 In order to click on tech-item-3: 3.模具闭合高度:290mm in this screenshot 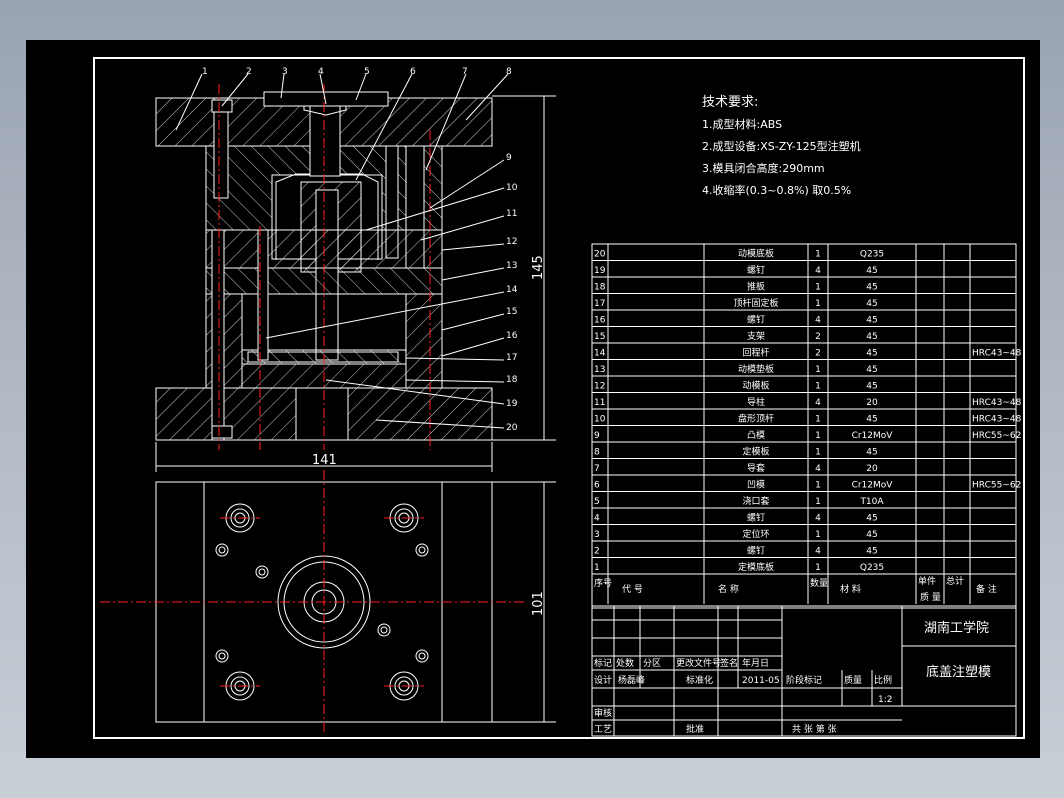, I will do `click(763, 168)`.